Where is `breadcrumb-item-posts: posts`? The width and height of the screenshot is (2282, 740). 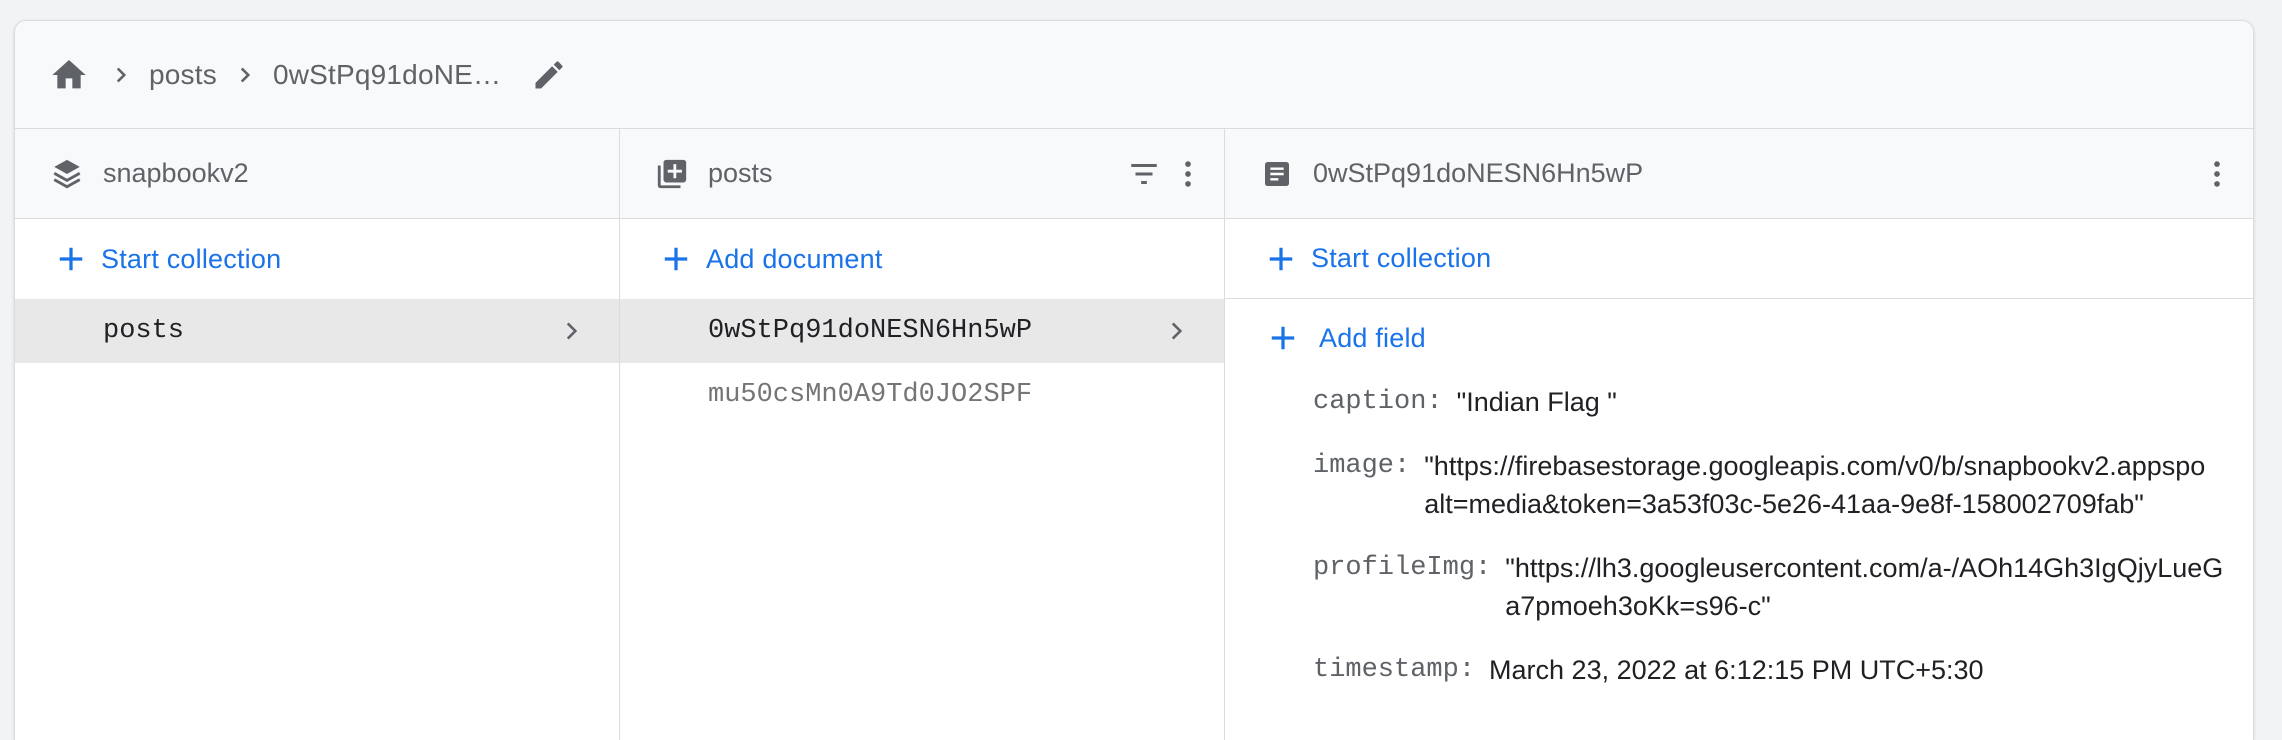
breadcrumb-item-posts: posts is located at coordinates (183, 75).